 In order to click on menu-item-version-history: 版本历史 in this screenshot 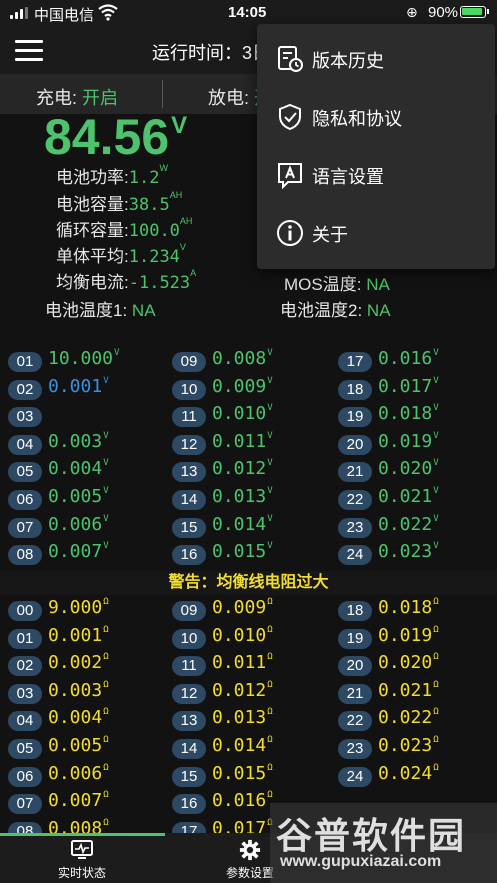, I will do `click(376, 58)`.